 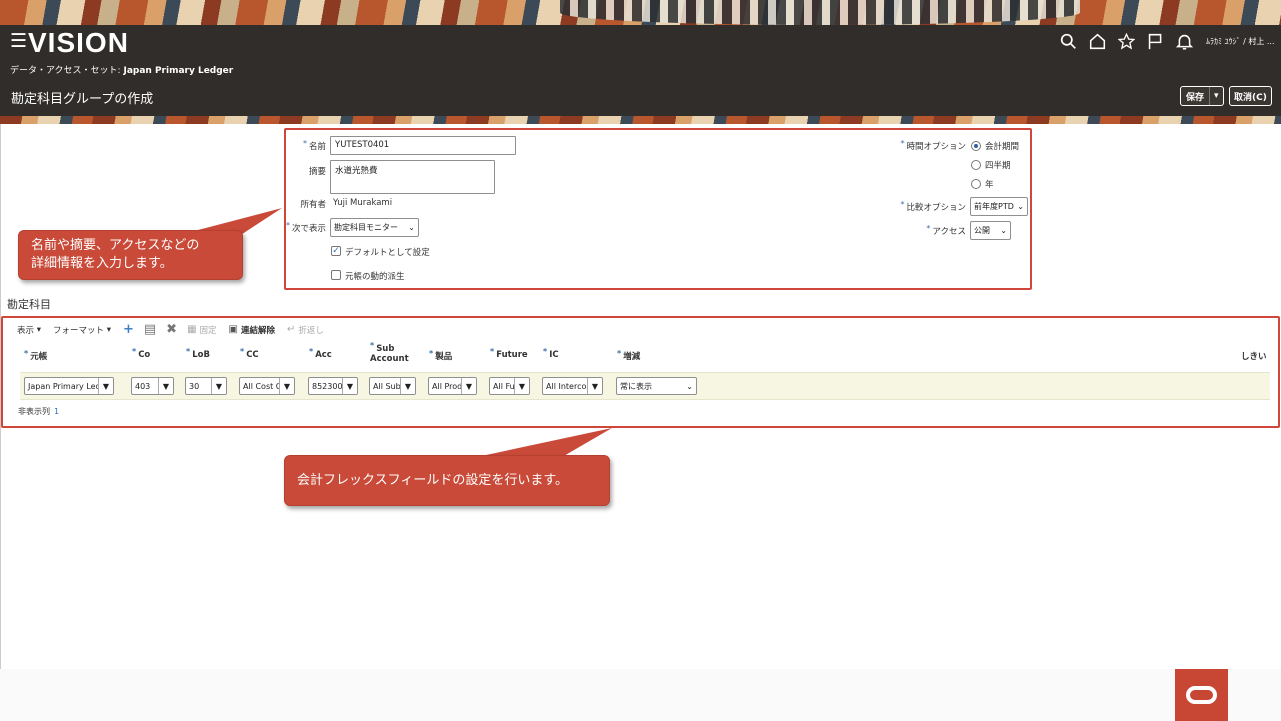 I want to click on save-button: 保存 ▾, so click(x=1202, y=96).